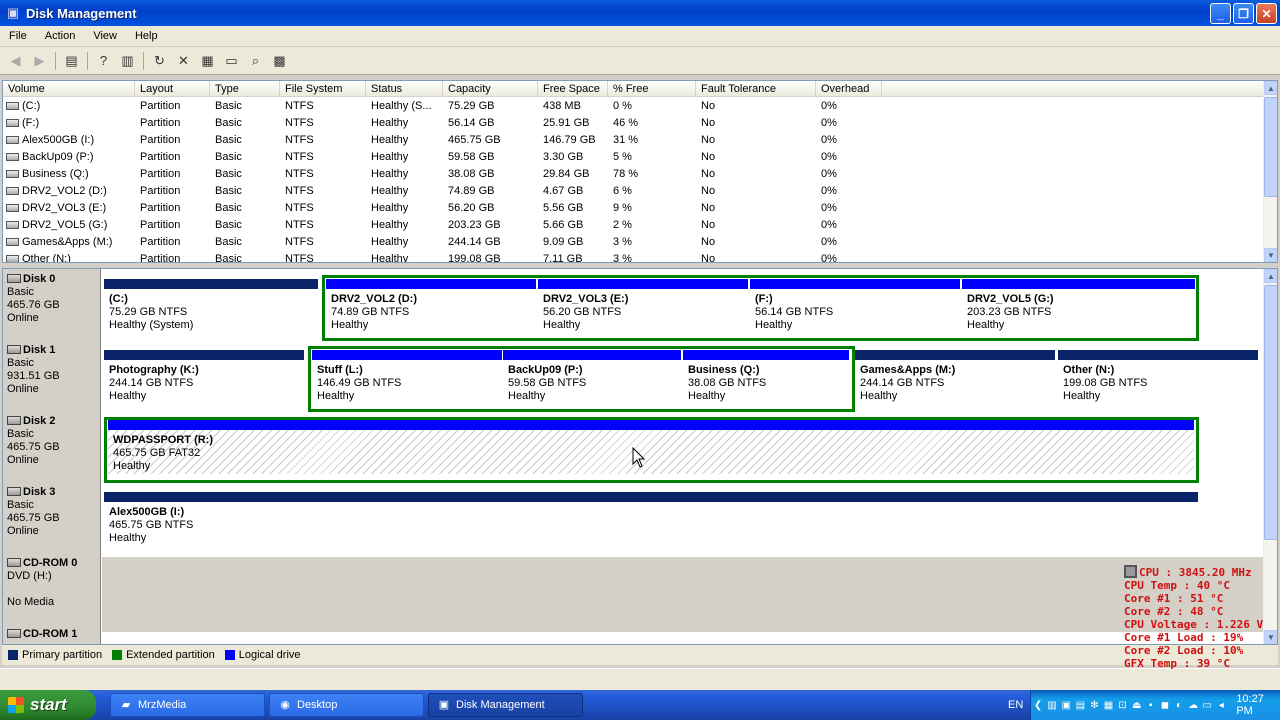 This screenshot has width=1280, height=720. I want to click on table-cell: Healthy, so click(390, 208).